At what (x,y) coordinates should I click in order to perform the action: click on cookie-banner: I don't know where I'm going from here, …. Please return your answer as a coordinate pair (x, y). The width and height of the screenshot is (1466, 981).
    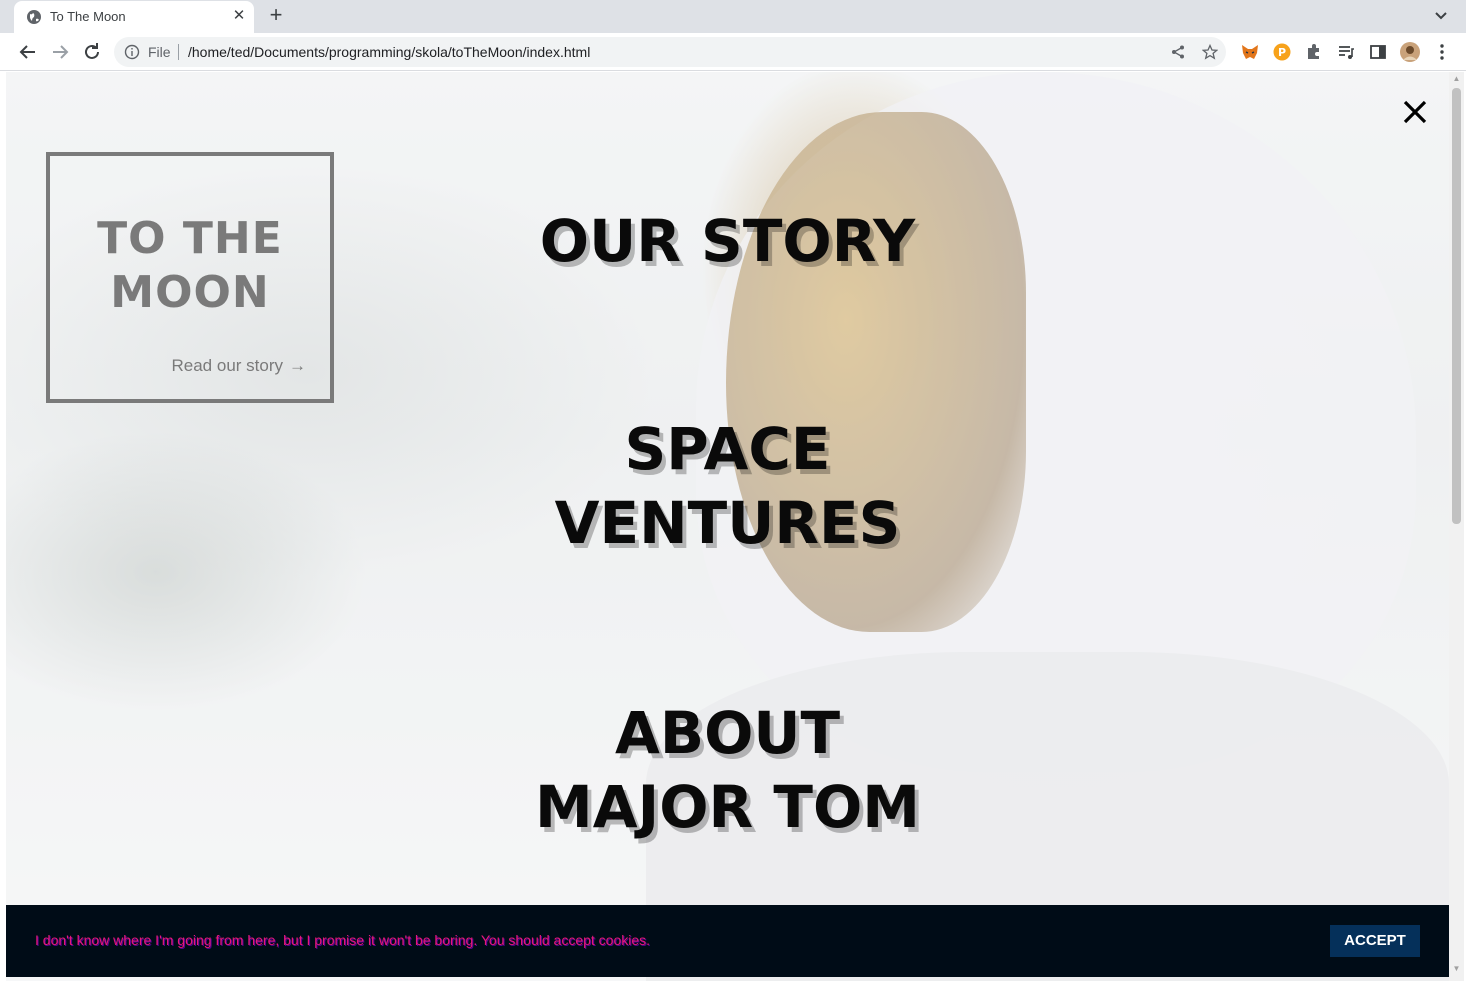
    Looking at the image, I should click on (727, 941).